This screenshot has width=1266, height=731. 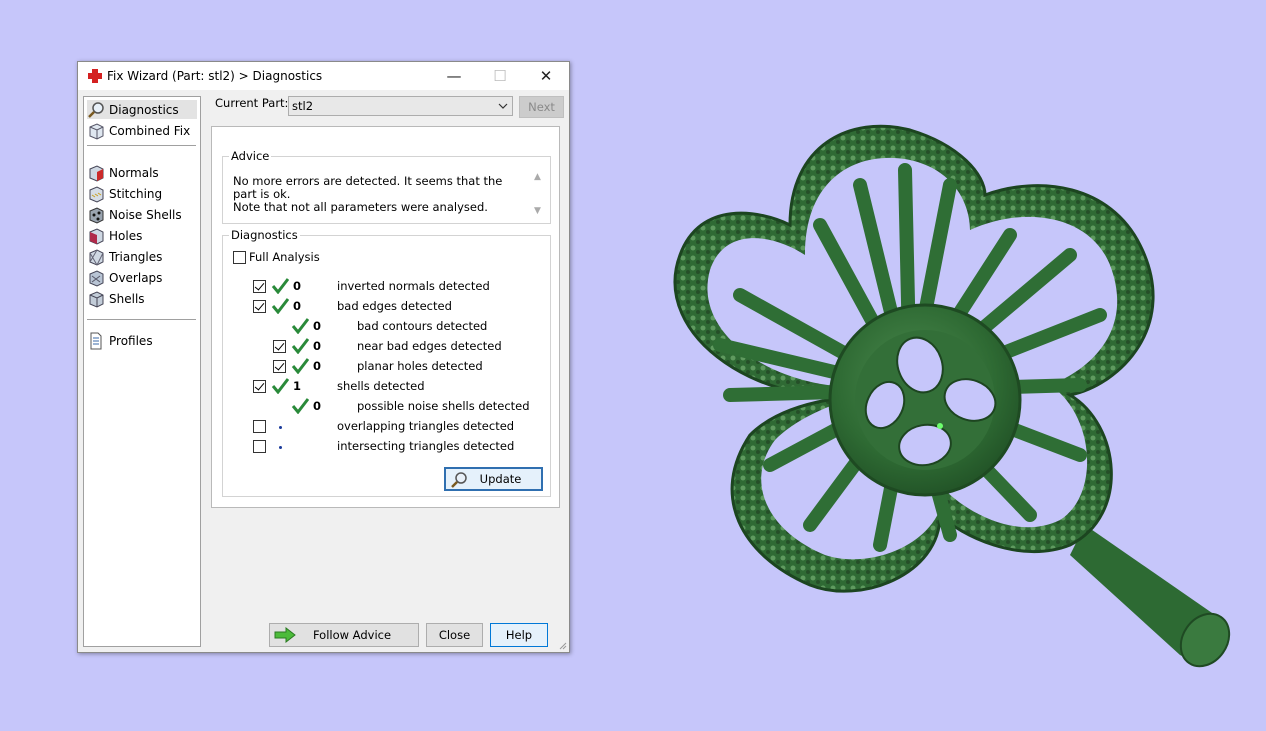 I want to click on planar-holes-checkbox, so click(x=279, y=366).